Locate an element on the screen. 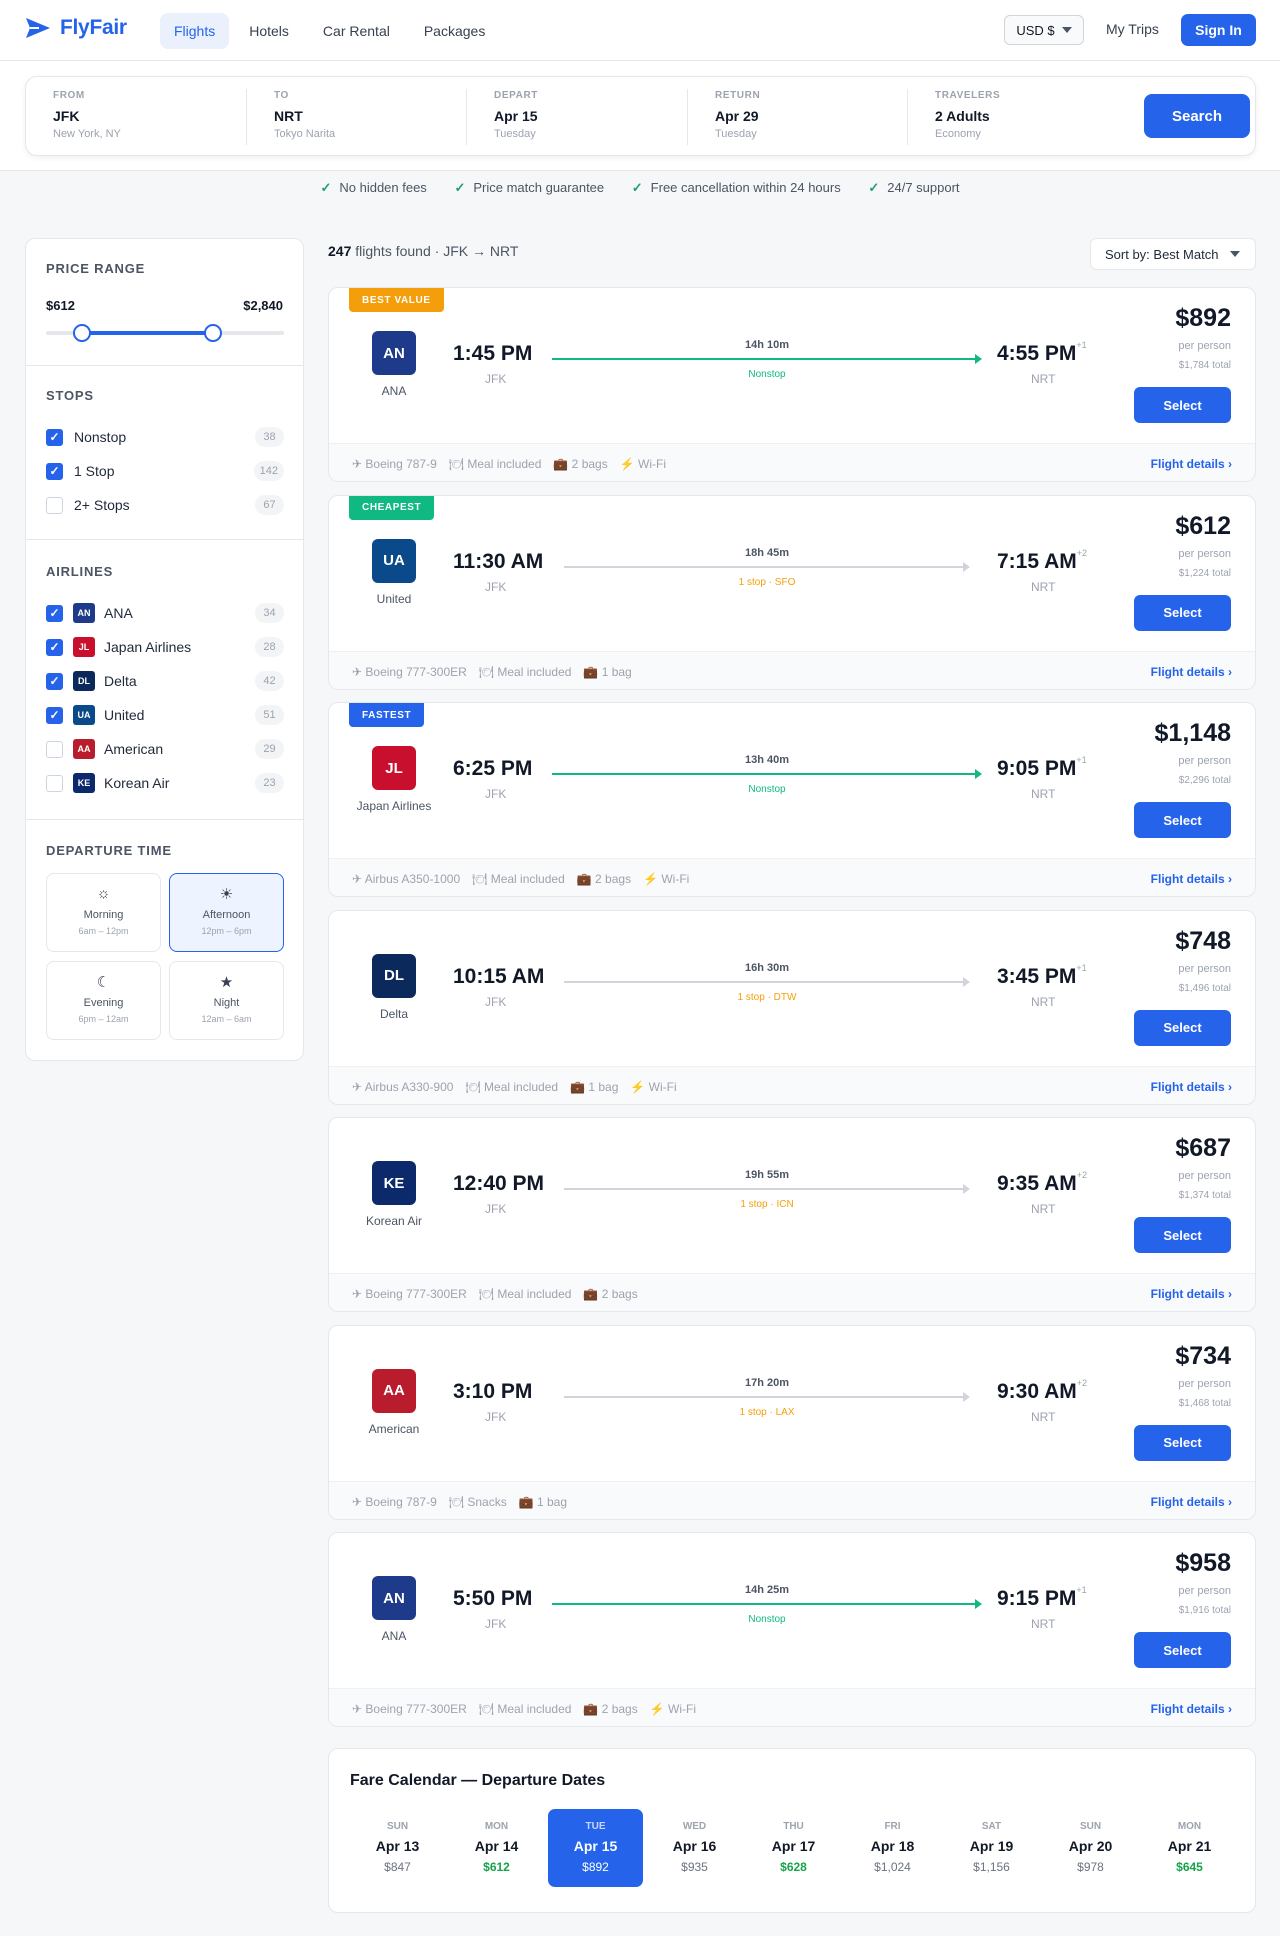 The height and width of the screenshot is (1936, 1280). nav-car-rental: Car Rental is located at coordinates (356, 31).